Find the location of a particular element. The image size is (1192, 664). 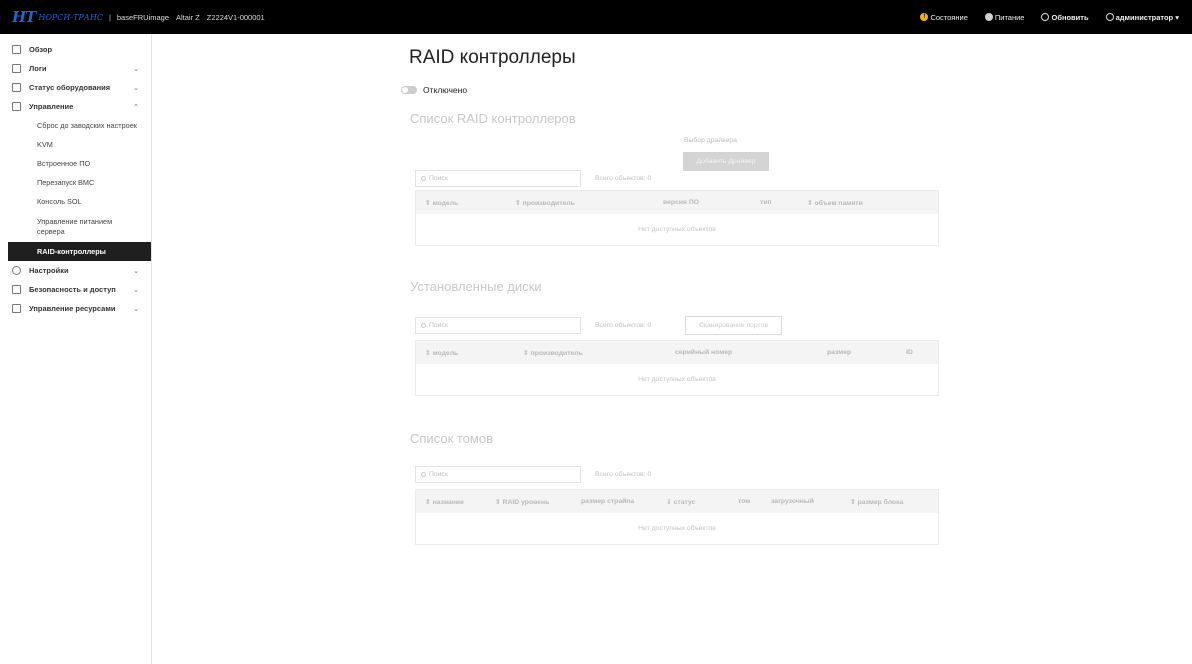

logo-mark: НТ is located at coordinates (24, 17).